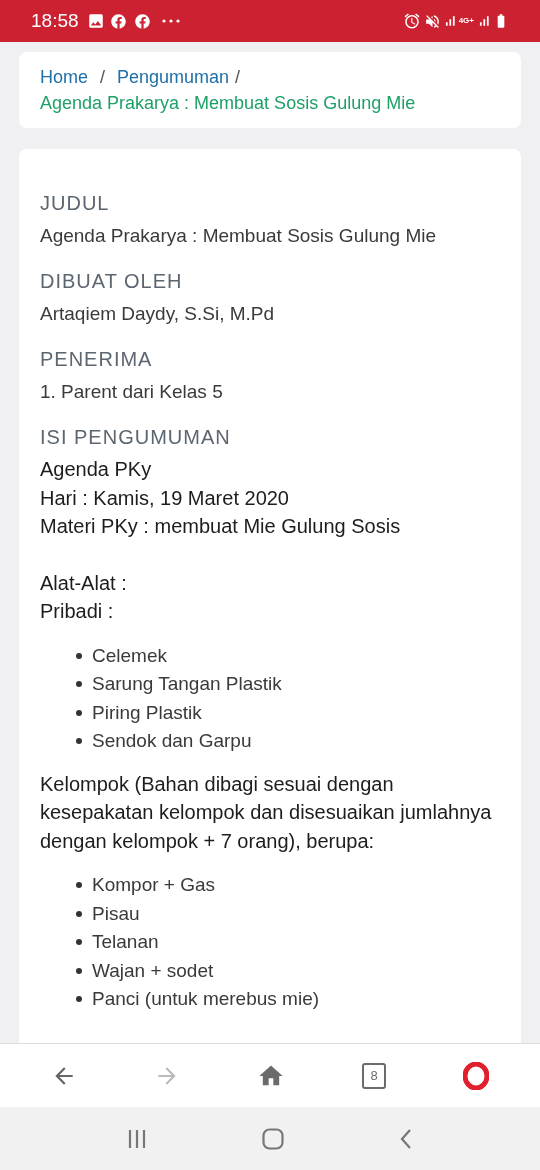  I want to click on tabs-button: 8, so click(374, 1075).